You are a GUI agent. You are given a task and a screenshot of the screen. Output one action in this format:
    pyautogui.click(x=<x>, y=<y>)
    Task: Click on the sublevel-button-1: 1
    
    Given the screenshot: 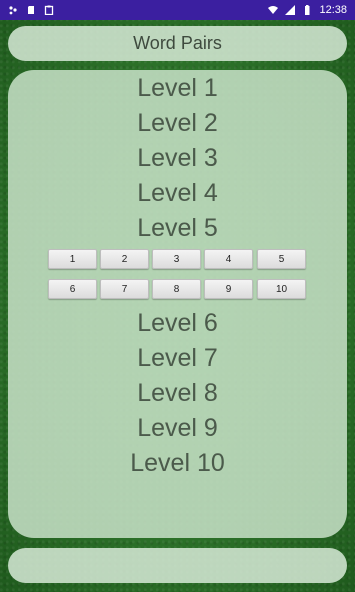 What is the action you would take?
    pyautogui.click(x=72, y=259)
    